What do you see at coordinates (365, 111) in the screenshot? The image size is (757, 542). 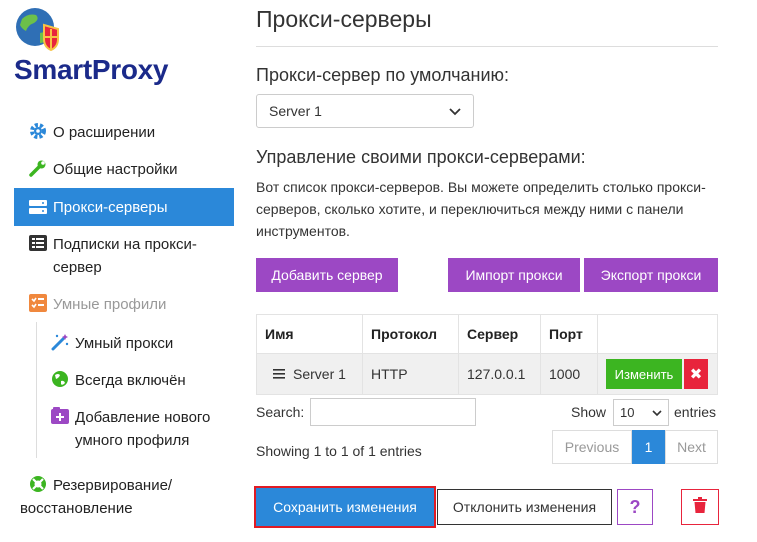 I see `default-proxy-select: Server 1` at bounding box center [365, 111].